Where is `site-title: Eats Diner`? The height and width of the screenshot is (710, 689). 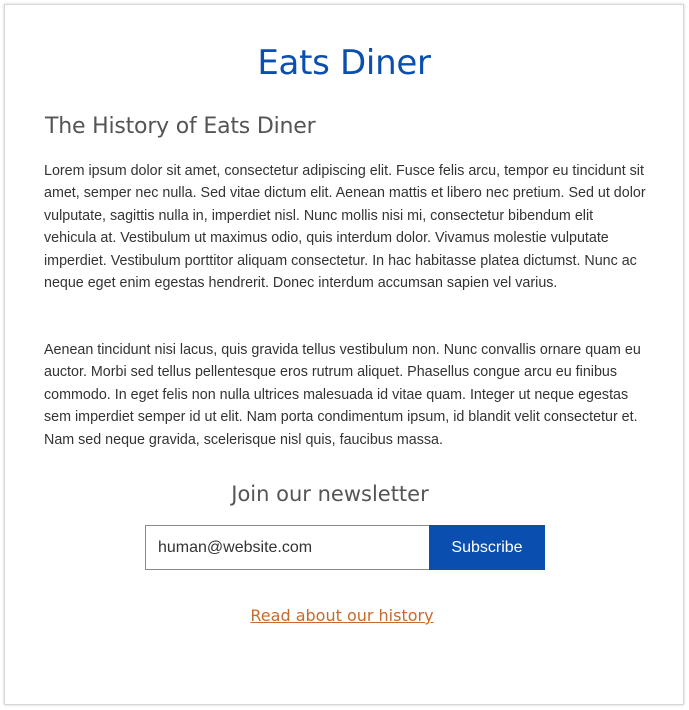
site-title: Eats Diner is located at coordinates (344, 63).